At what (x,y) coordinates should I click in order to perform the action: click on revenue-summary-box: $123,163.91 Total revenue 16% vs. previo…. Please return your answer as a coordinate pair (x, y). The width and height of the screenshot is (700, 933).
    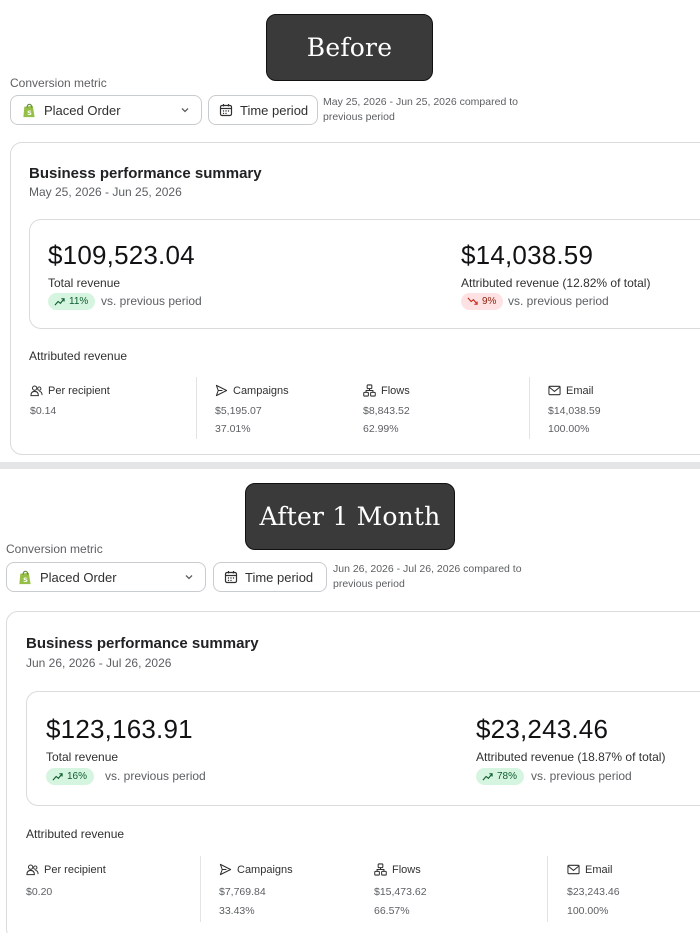
    Looking at the image, I should click on (363, 748).